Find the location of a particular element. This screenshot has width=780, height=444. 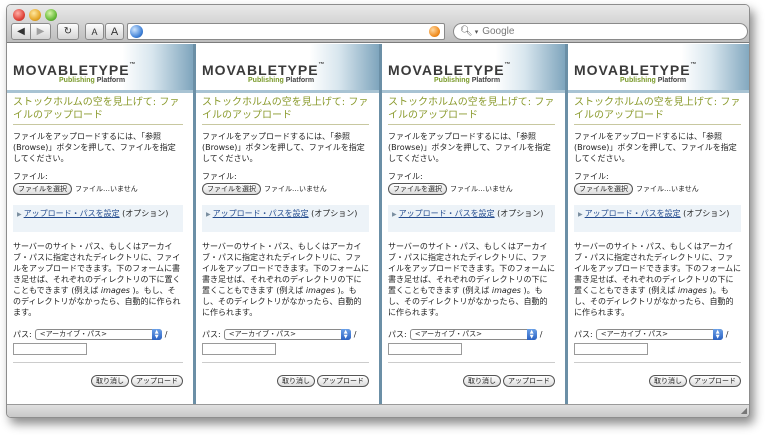

rss-feed-icon is located at coordinates (434, 31).